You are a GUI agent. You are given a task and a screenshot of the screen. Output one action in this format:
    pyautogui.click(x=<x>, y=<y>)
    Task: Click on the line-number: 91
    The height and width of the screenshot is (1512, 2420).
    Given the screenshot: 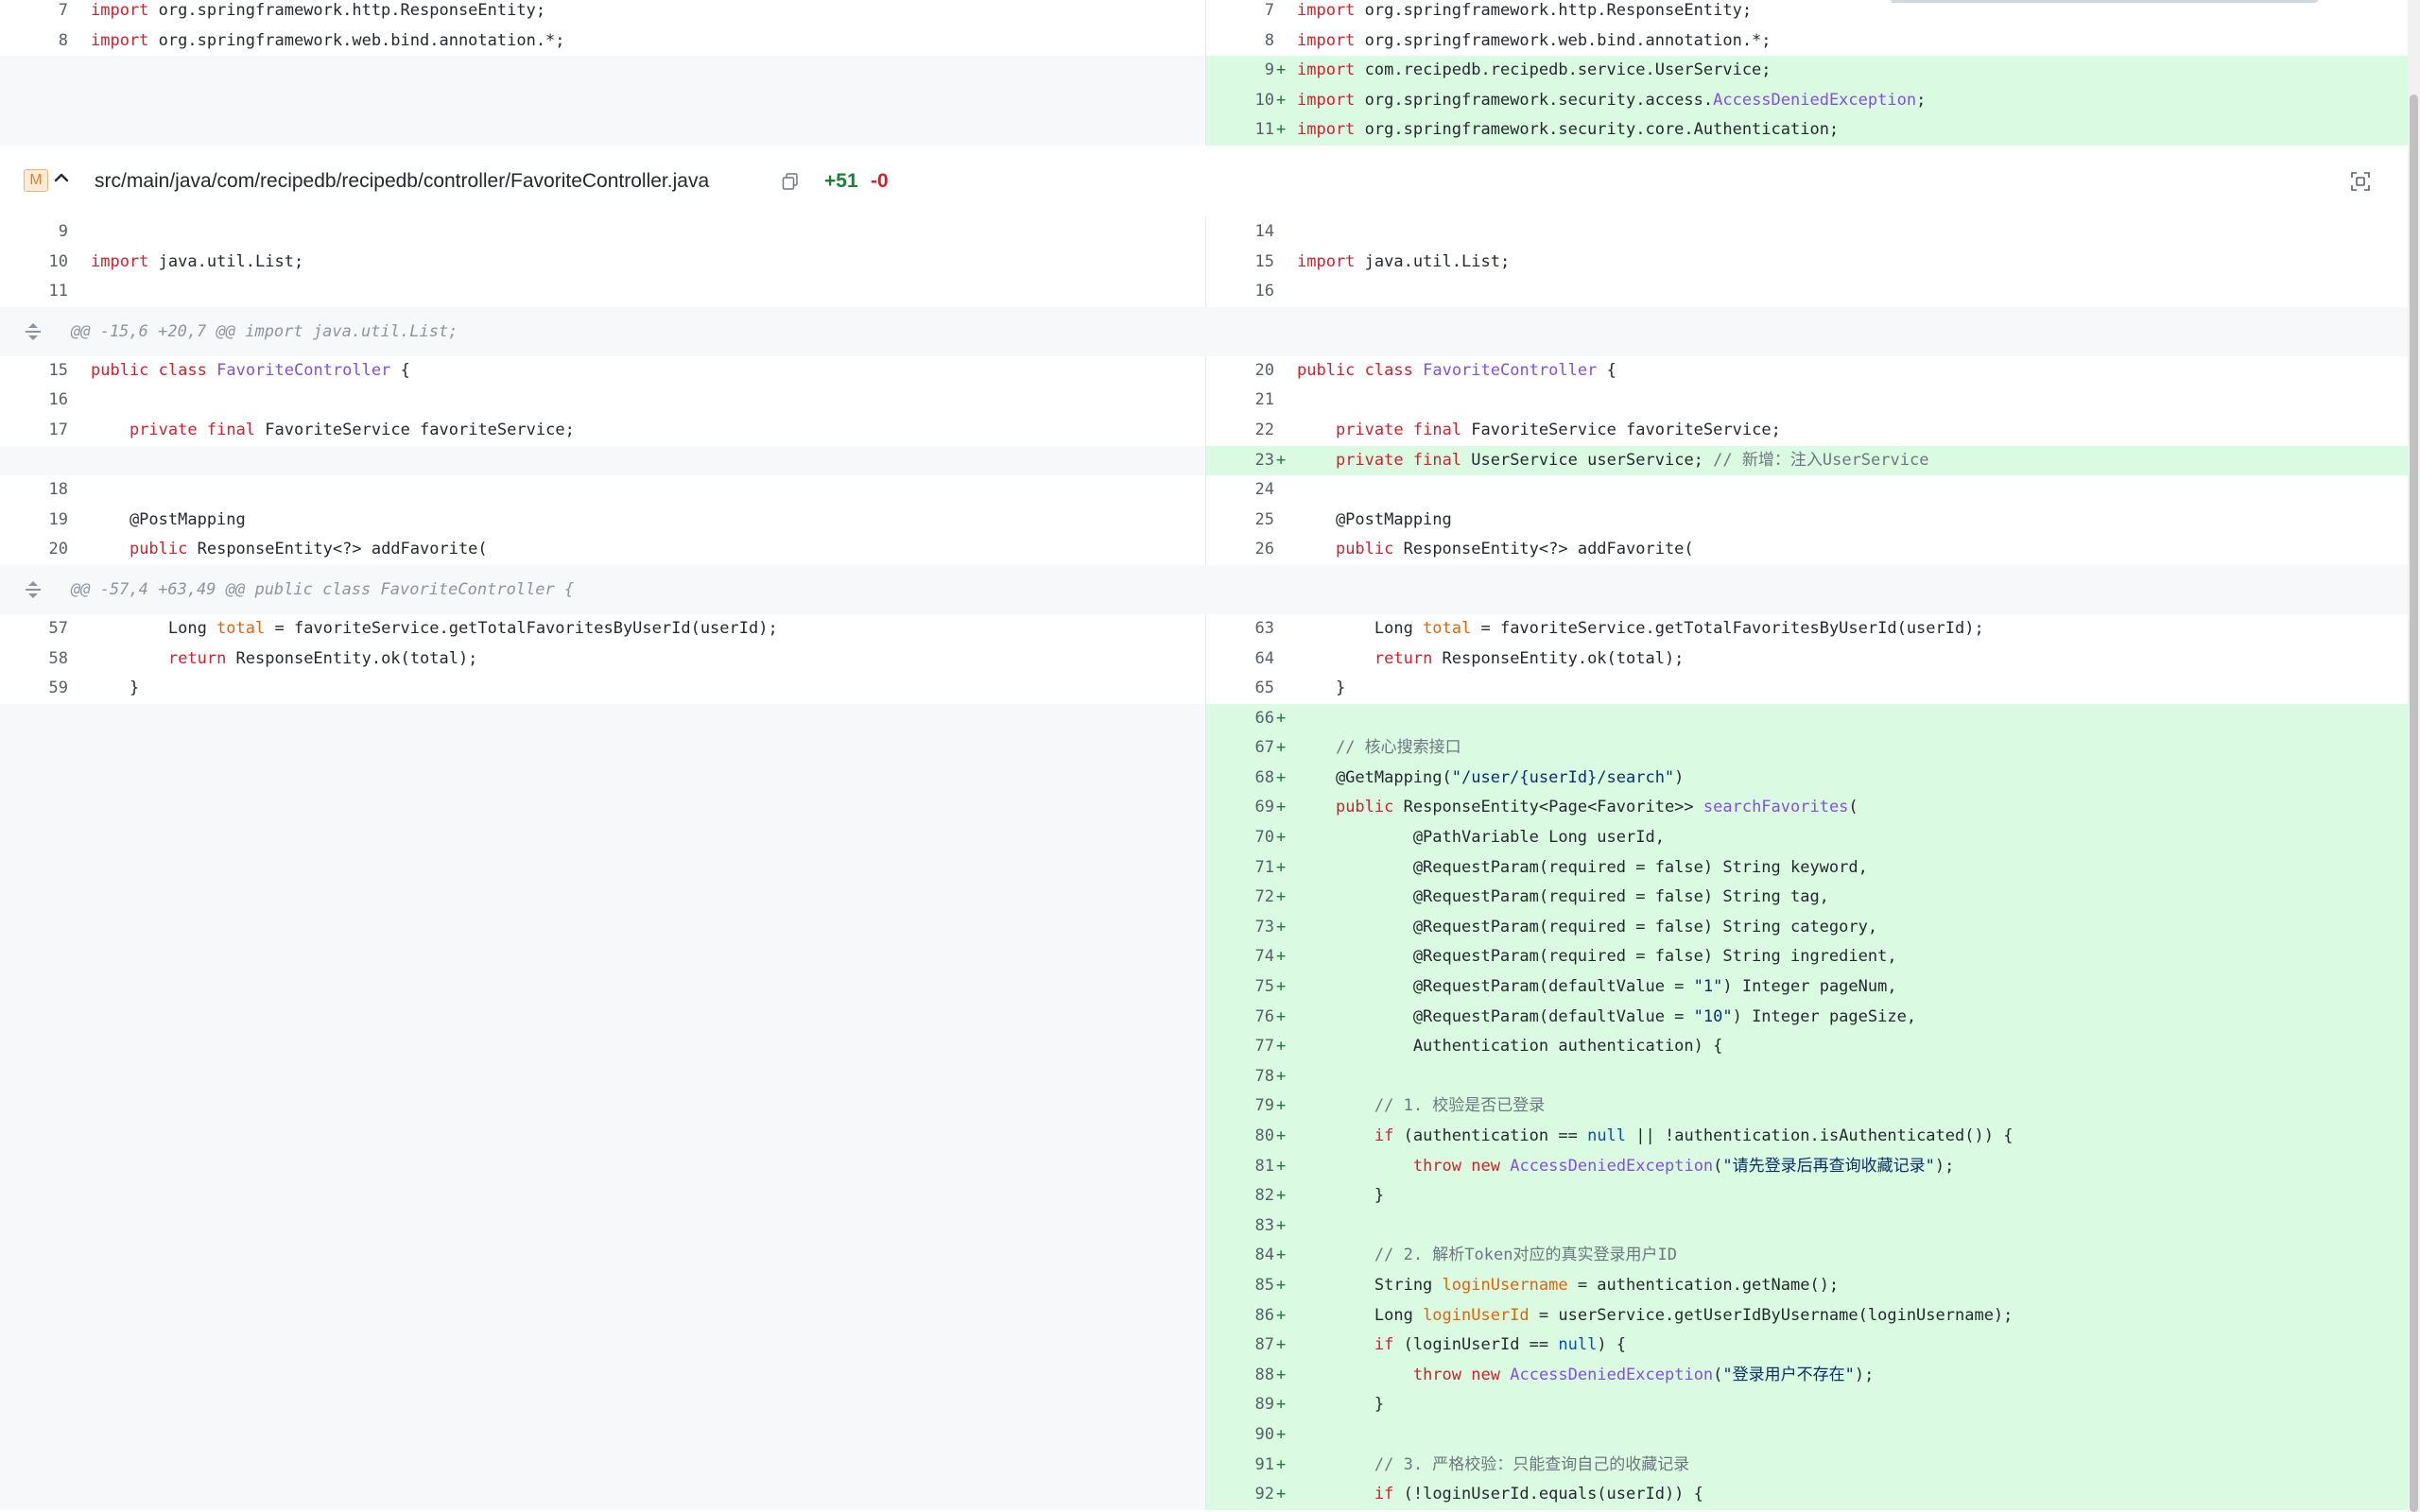 What is the action you would take?
    pyautogui.click(x=1240, y=1466)
    